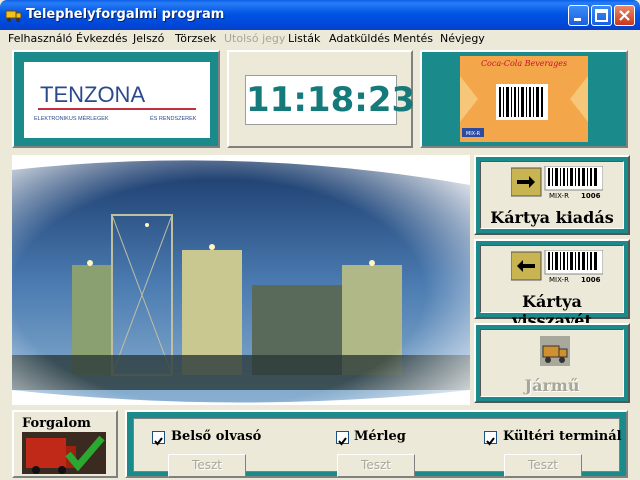 Image resolution: width=640 pixels, height=480 pixels. Describe the element at coordinates (207, 465) in the screenshot. I see `internal-reader-test-button: Teszt` at that location.